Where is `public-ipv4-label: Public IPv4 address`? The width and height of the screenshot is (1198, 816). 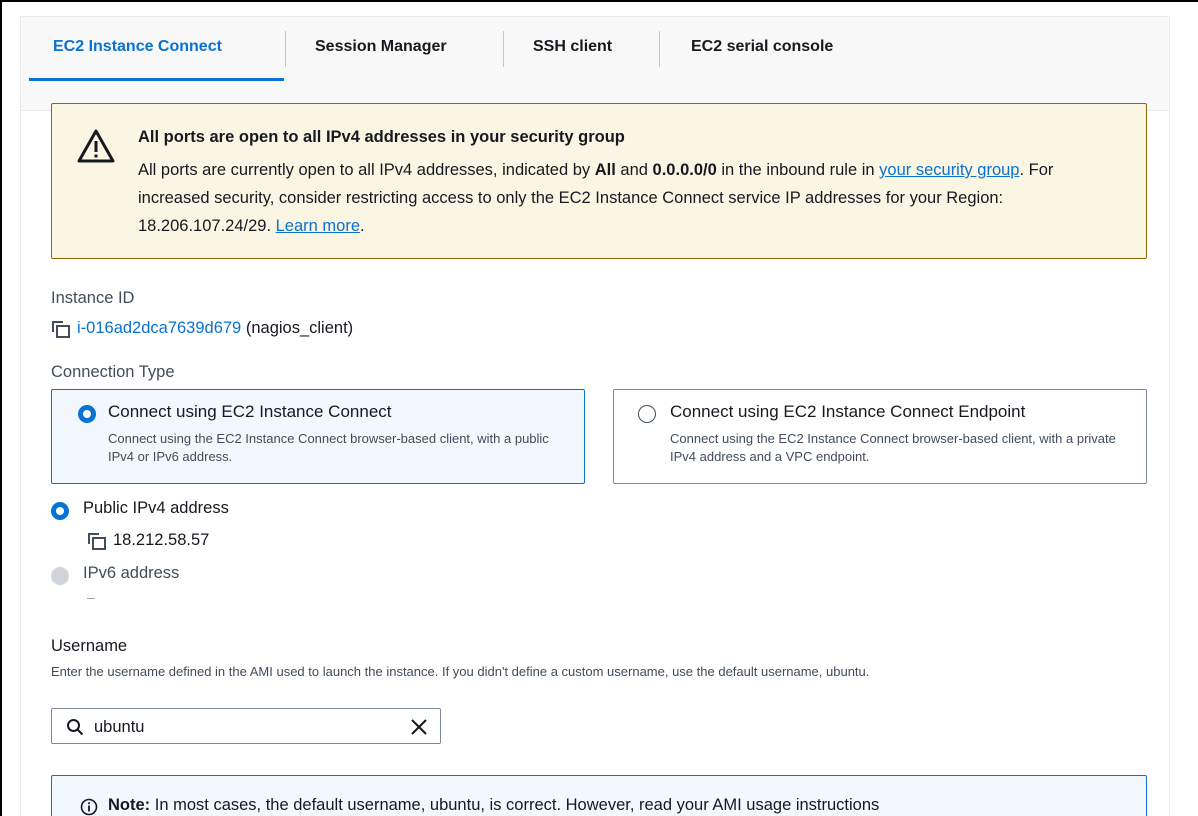 public-ipv4-label: Public IPv4 address is located at coordinates (156, 508).